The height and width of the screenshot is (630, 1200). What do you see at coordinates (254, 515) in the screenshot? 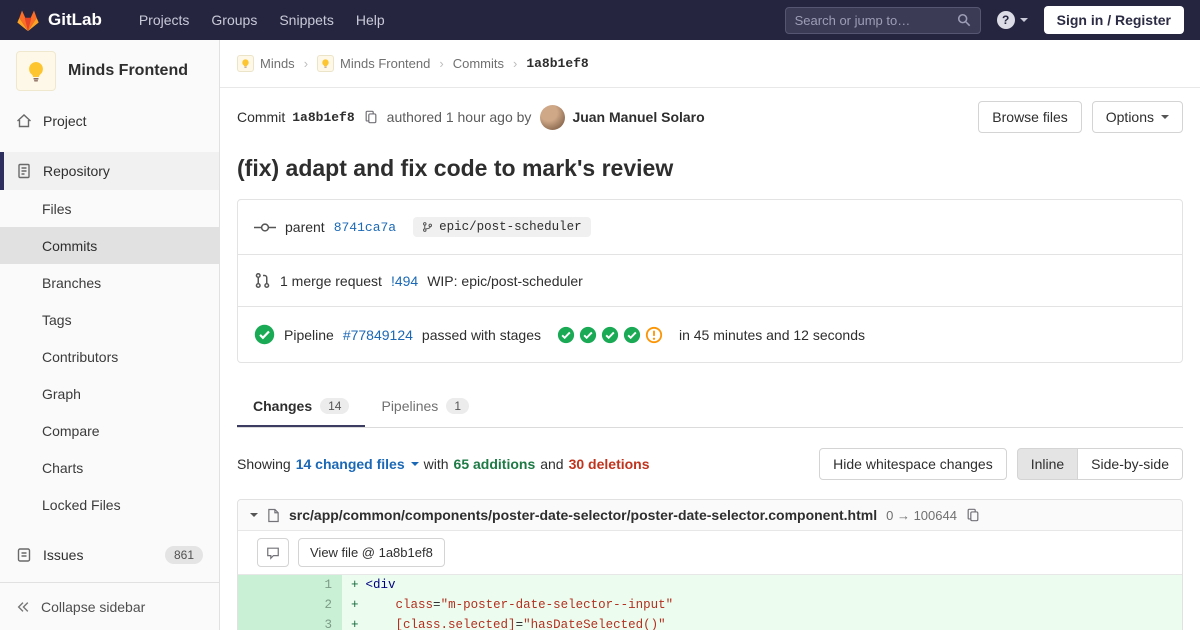
I see `collapse-diff-icon` at bounding box center [254, 515].